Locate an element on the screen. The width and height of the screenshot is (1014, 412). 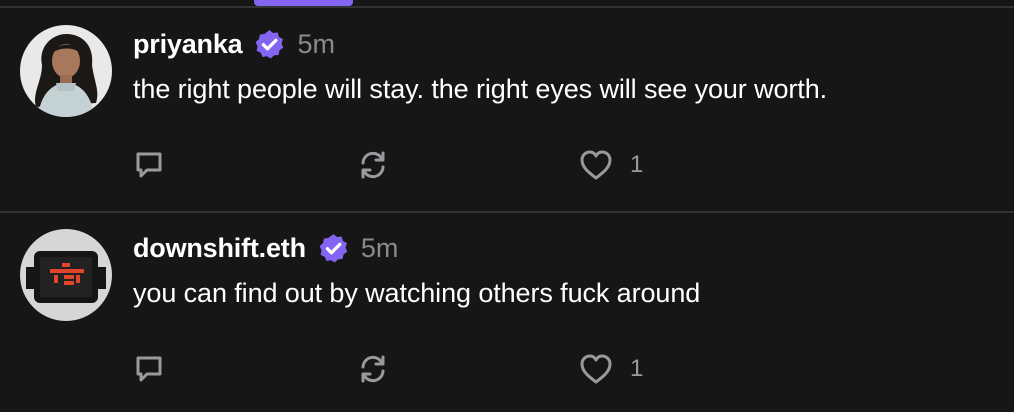
username: downshift.eth is located at coordinates (219, 248).